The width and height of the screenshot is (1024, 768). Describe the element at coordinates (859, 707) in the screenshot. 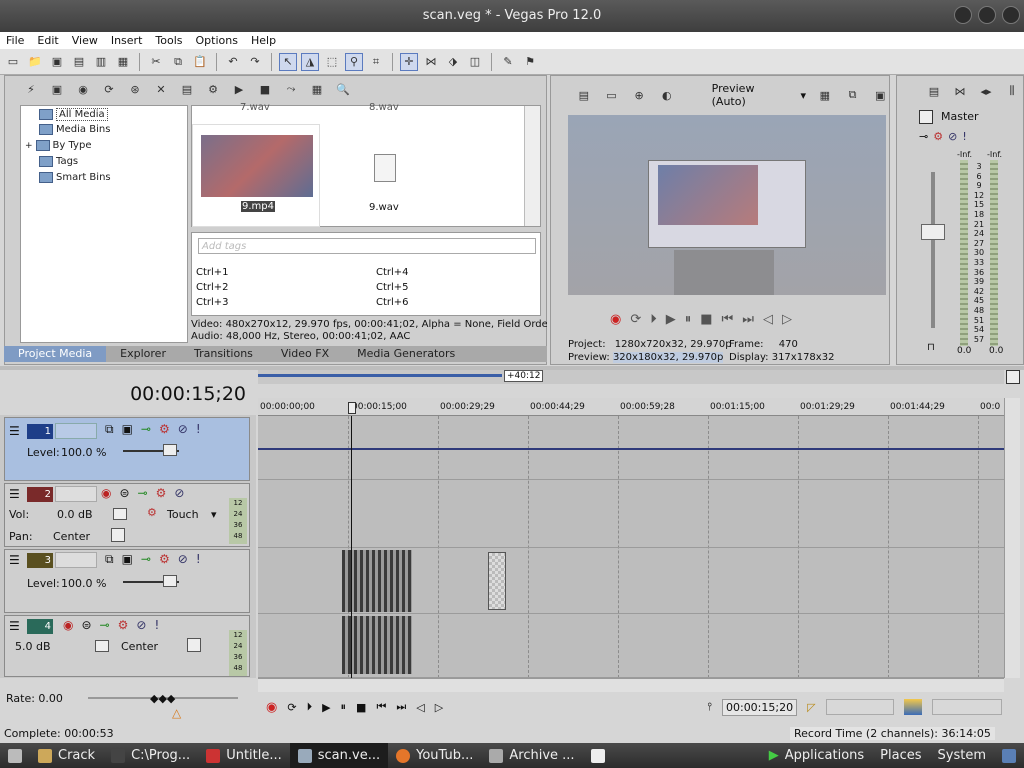

I see `selection-length-field` at that location.